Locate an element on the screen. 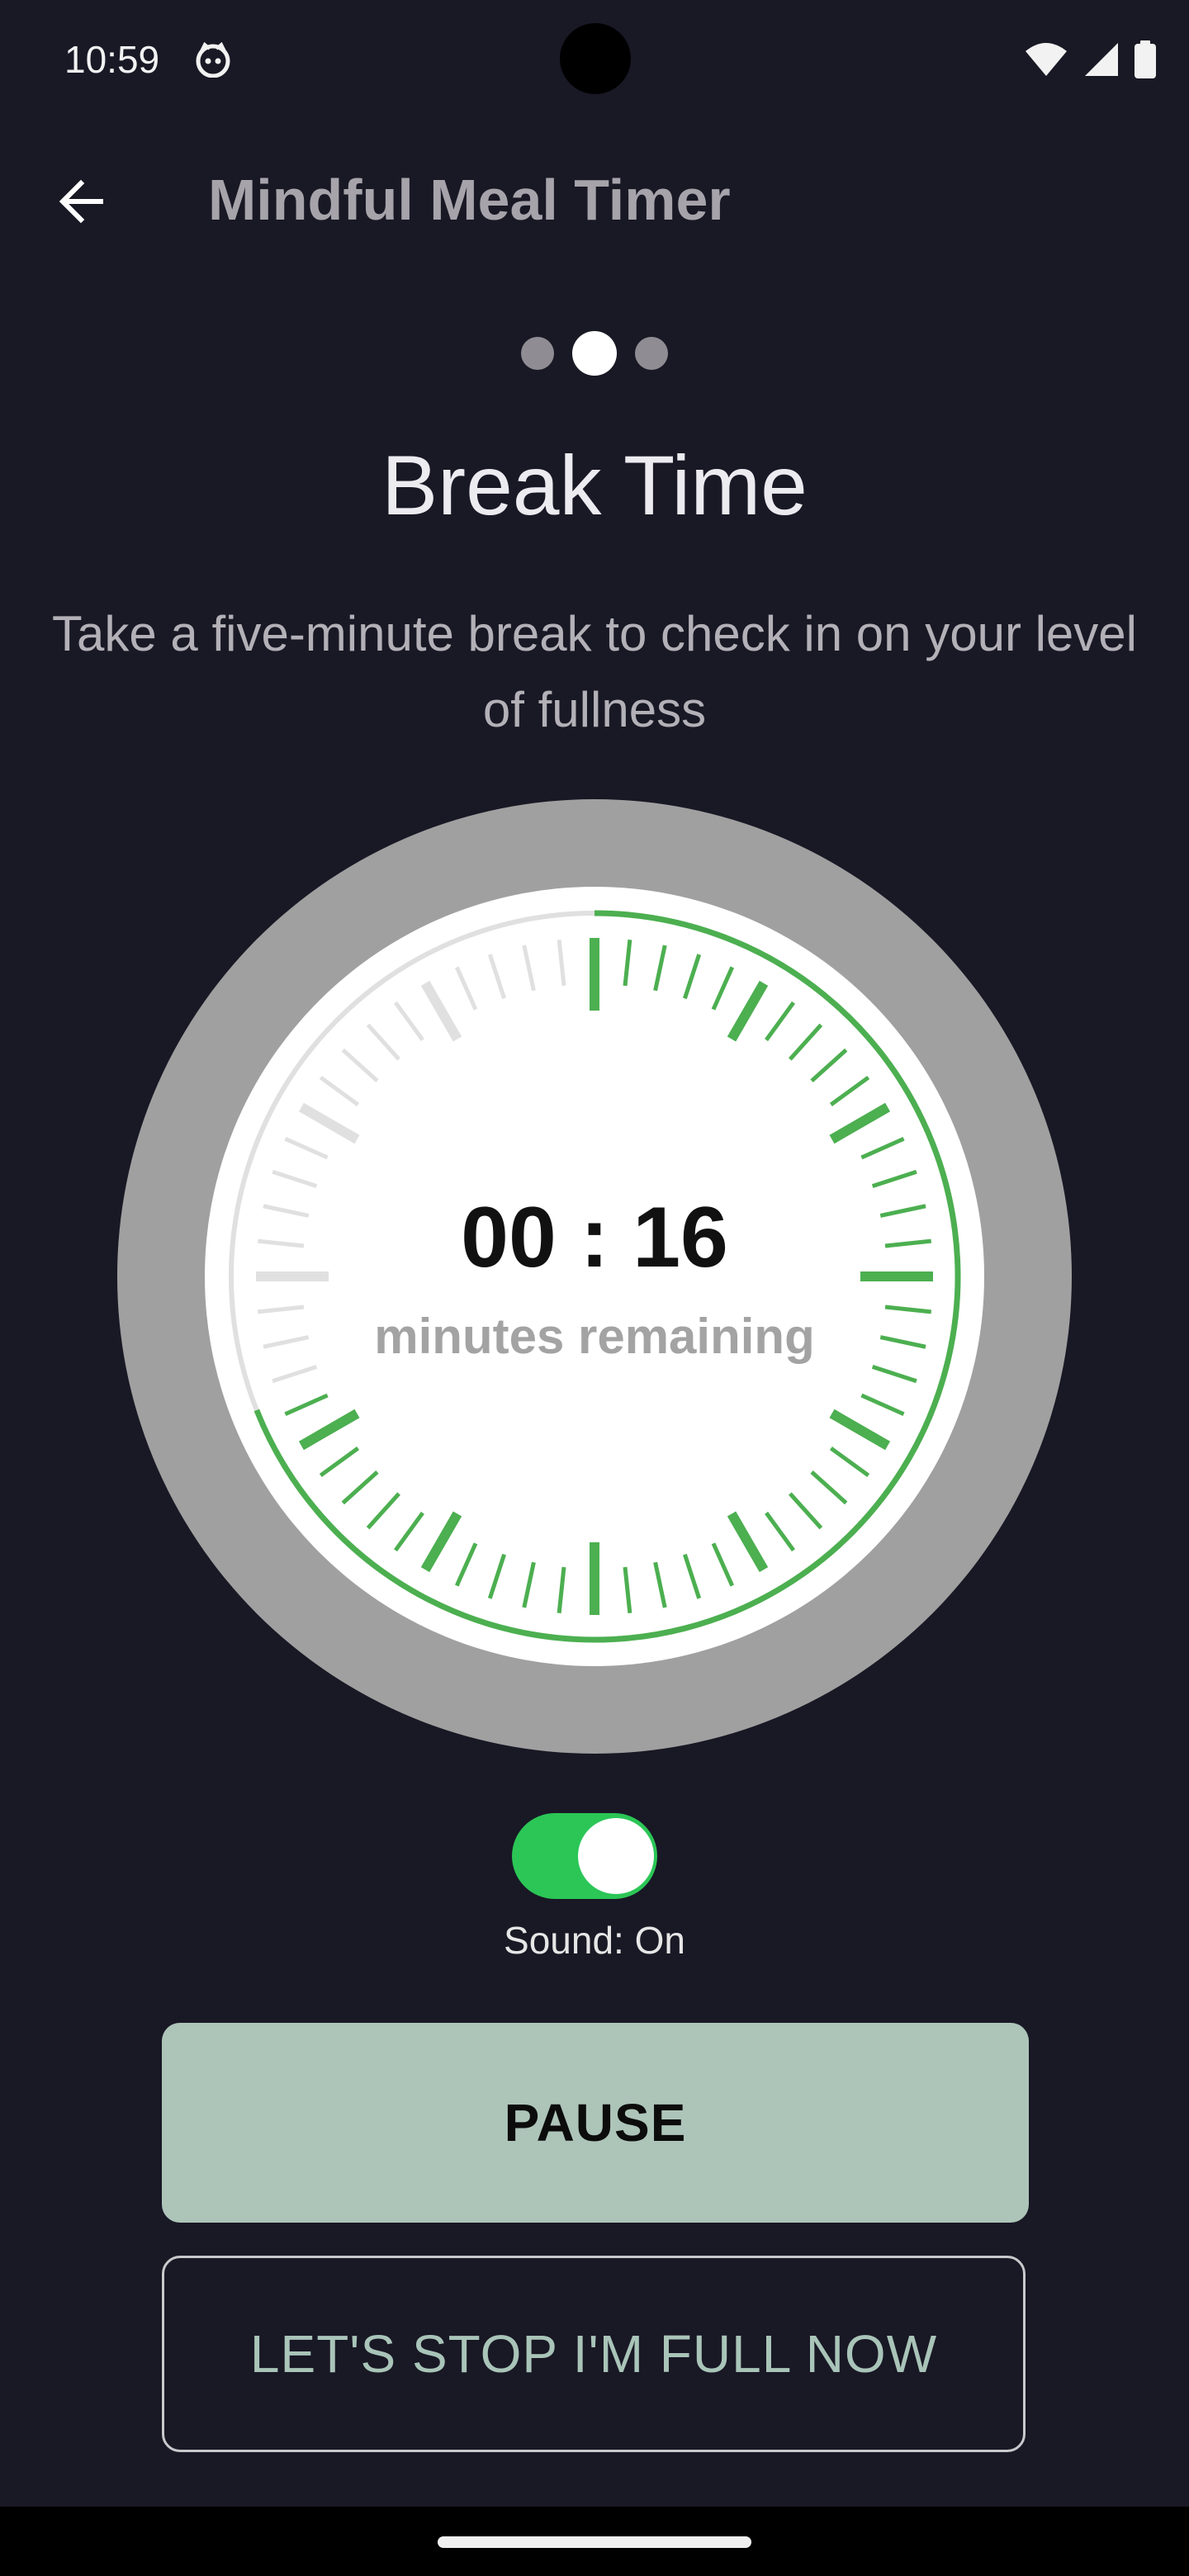  page-indicator is located at coordinates (594, 353).